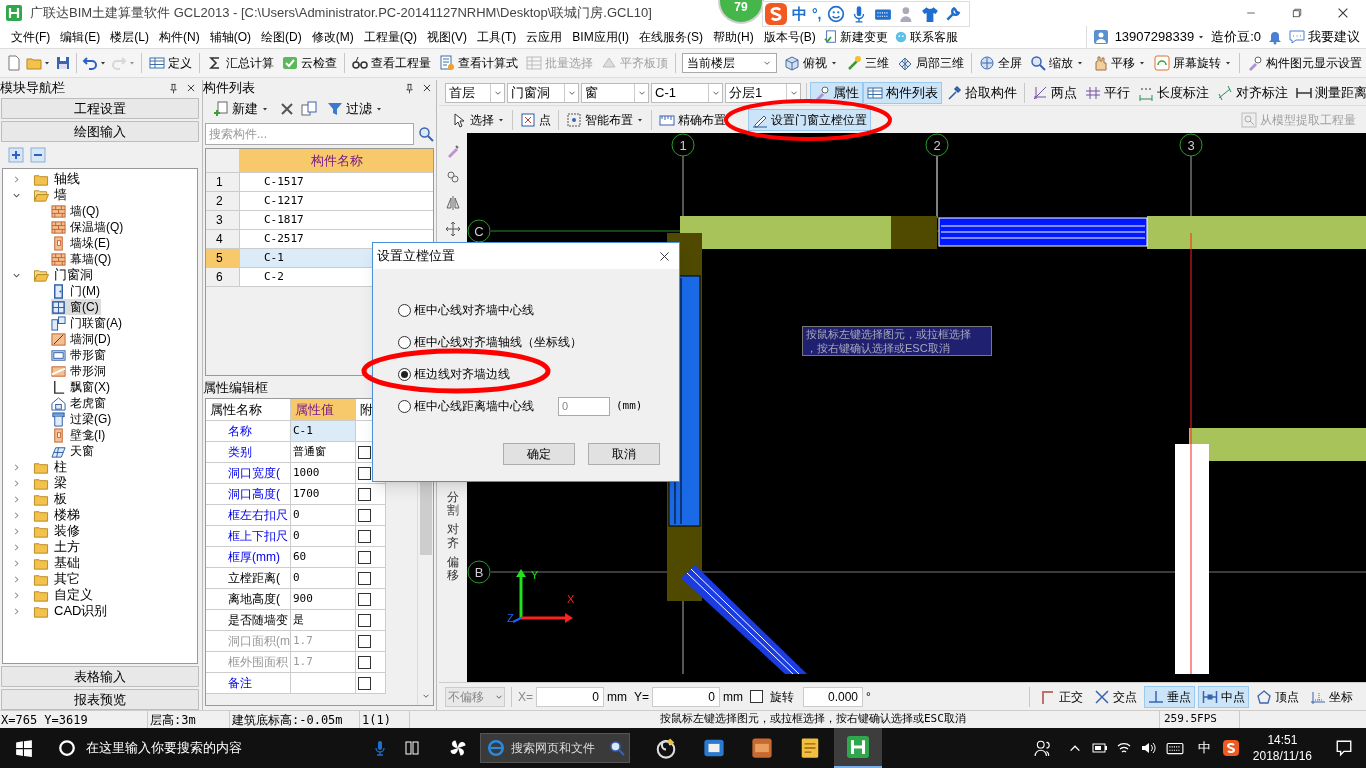  What do you see at coordinates (104, 563) in the screenshot?
I see `tree-item: 基础` at bounding box center [104, 563].